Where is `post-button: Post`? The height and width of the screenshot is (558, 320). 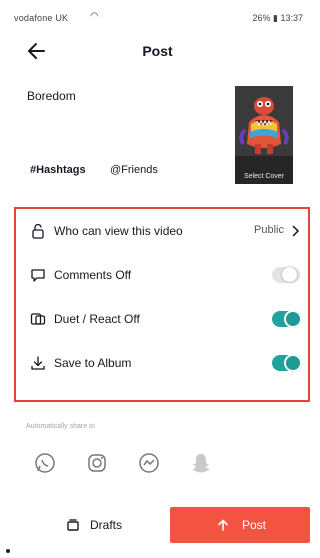 post-button: Post is located at coordinates (240, 525).